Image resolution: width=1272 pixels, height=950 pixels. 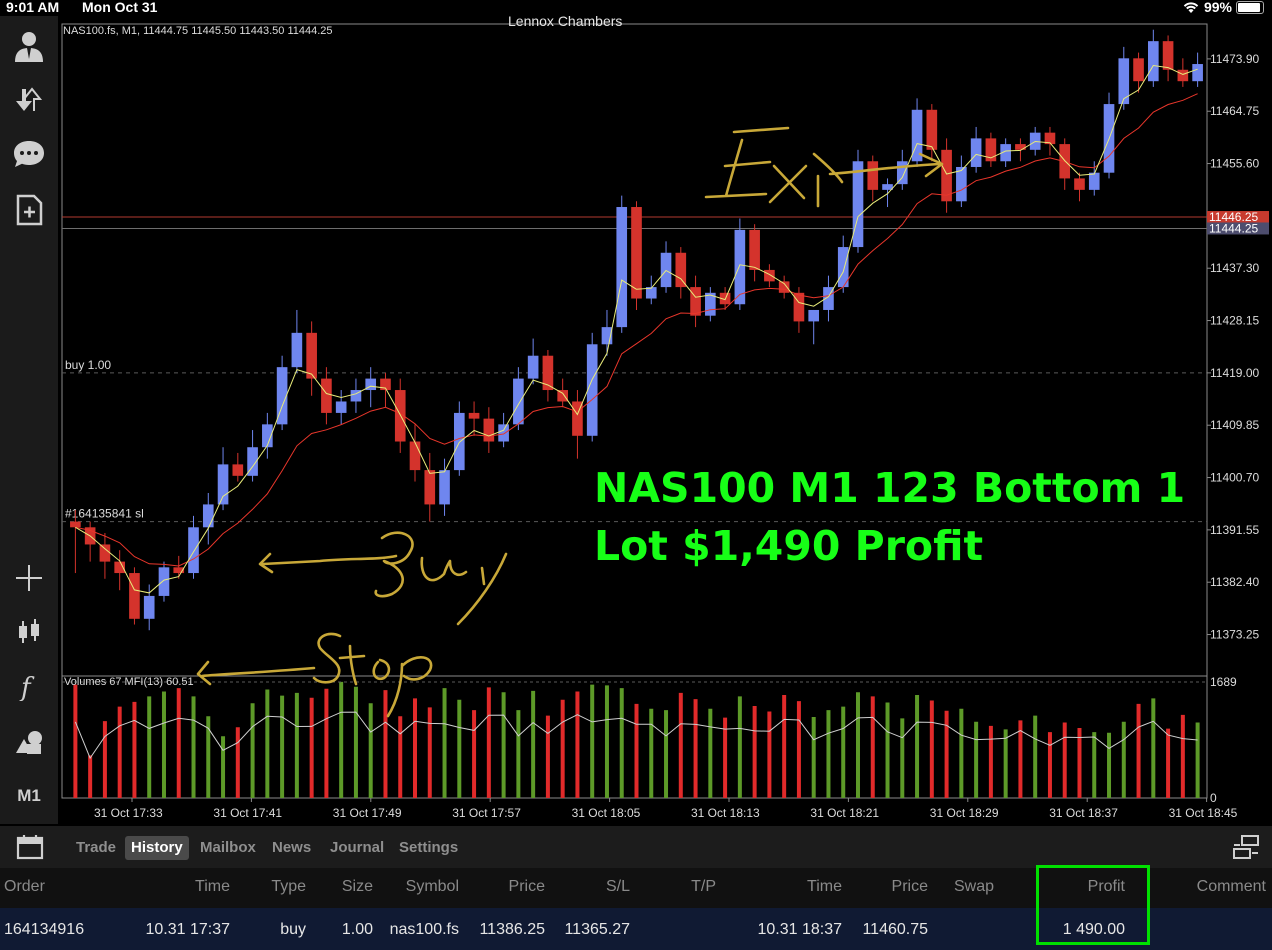 What do you see at coordinates (910, 887) in the screenshot?
I see `col-close-price-header: Price` at bounding box center [910, 887].